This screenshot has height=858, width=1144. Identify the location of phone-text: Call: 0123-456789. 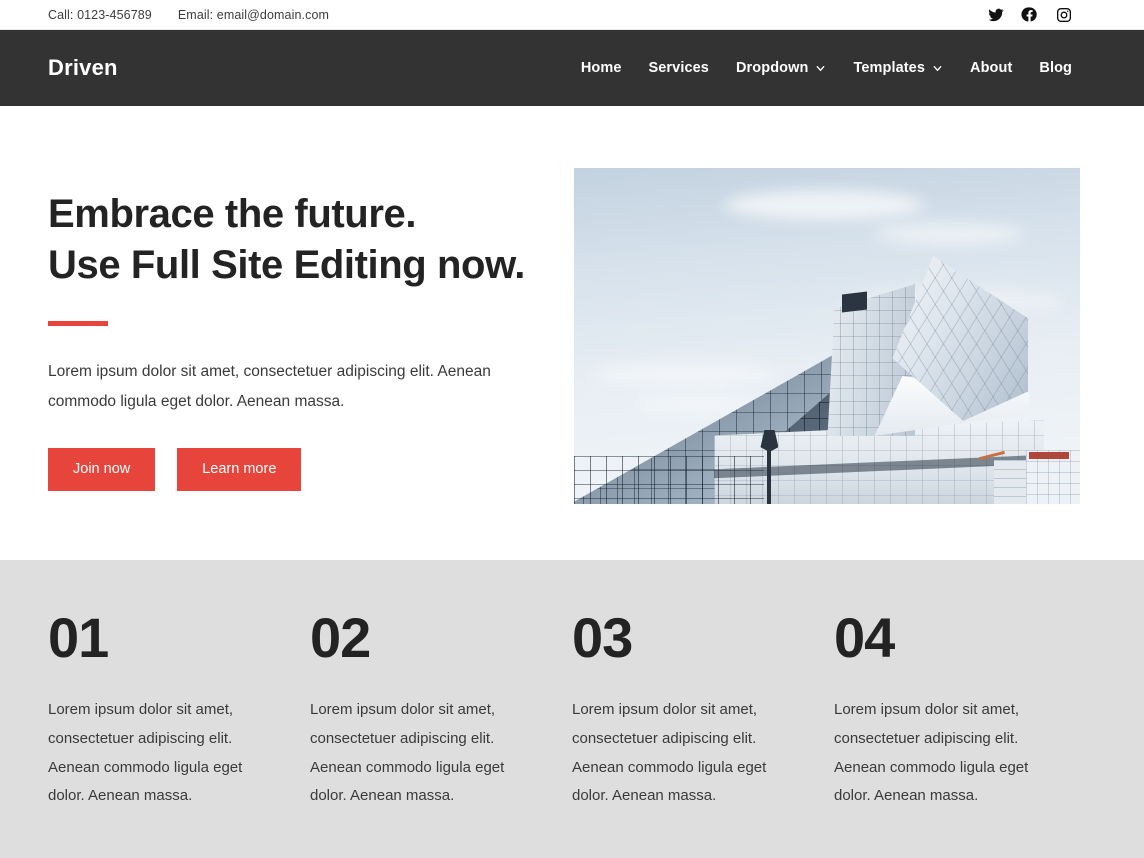
(100, 14).